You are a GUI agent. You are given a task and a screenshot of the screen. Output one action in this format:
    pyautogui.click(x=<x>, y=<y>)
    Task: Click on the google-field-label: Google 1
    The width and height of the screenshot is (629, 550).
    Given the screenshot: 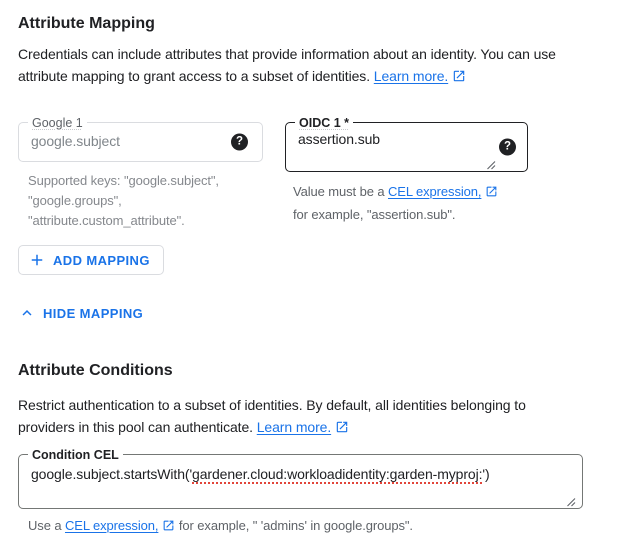 What is the action you would take?
    pyautogui.click(x=57, y=123)
    